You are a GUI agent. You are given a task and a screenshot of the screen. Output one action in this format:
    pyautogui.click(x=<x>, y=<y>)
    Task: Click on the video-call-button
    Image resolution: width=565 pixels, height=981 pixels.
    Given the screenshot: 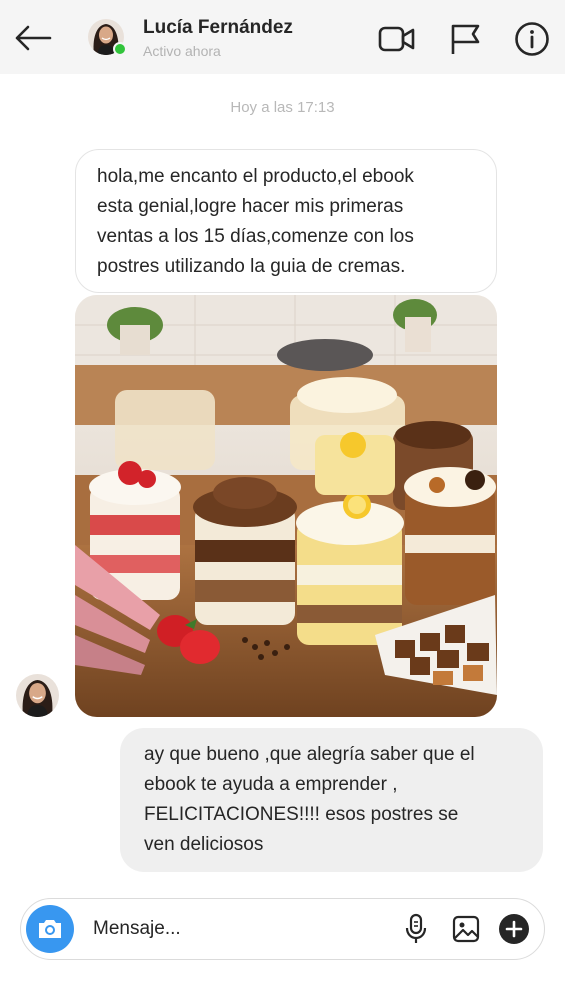 What is the action you would take?
    pyautogui.click(x=397, y=39)
    